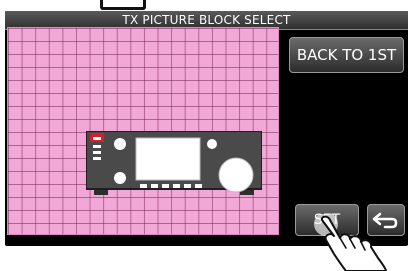 The width and height of the screenshot is (413, 271). What do you see at coordinates (206, 5) in the screenshot?
I see `top-bracket-decoration` at bounding box center [206, 5].